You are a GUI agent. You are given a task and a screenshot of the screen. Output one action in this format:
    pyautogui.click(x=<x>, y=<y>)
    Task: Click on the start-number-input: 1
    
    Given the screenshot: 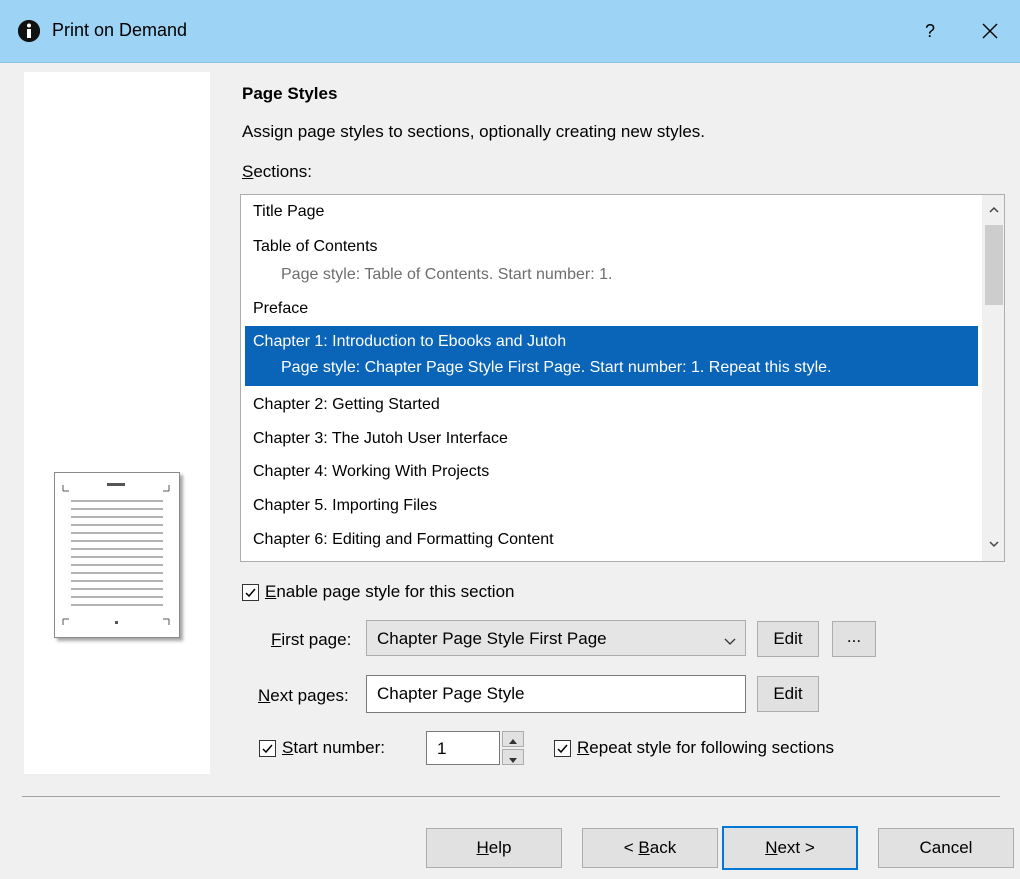 What is the action you would take?
    pyautogui.click(x=463, y=748)
    